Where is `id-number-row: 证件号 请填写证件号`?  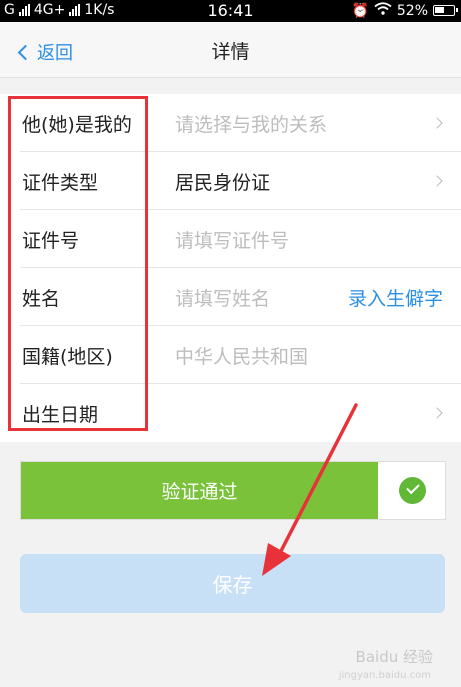 id-number-row: 证件号 请填写证件号 is located at coordinates (230, 239).